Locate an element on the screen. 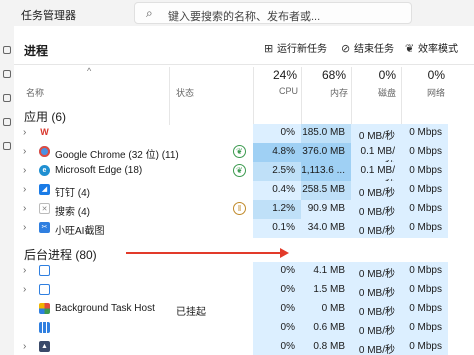 This screenshot has height=355, width=474. column-memory: 内存 is located at coordinates (338, 92).